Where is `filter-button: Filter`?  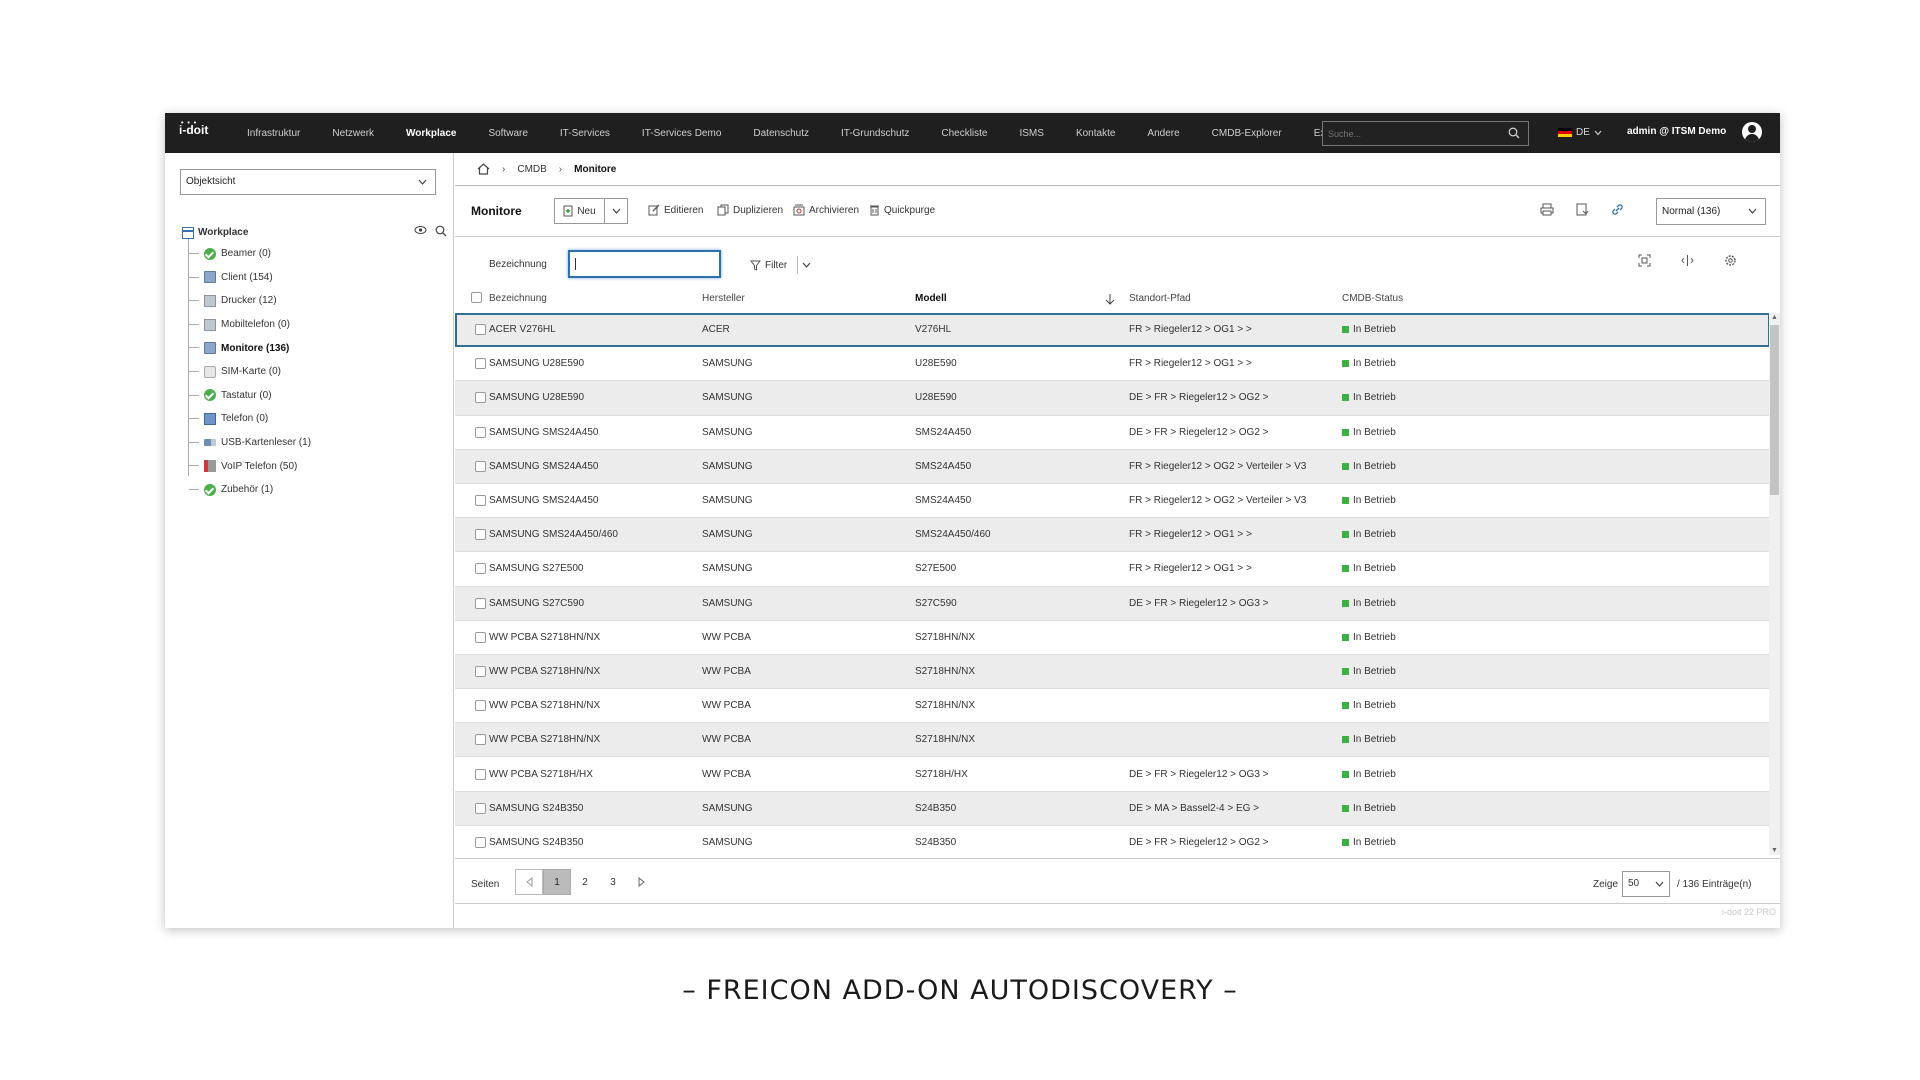
filter-button: Filter is located at coordinates (780, 265).